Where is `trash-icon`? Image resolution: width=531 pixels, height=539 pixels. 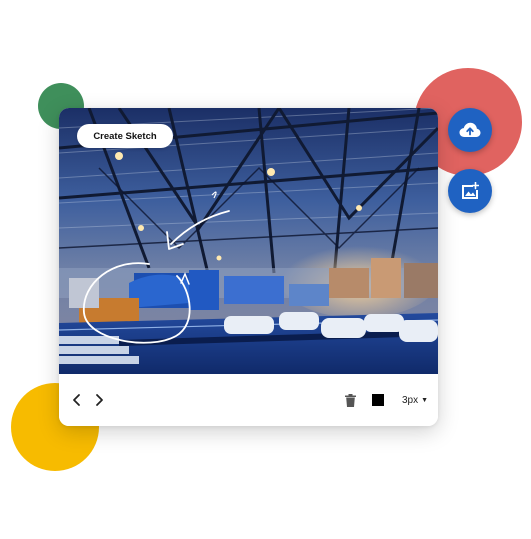 trash-icon is located at coordinates (350, 400).